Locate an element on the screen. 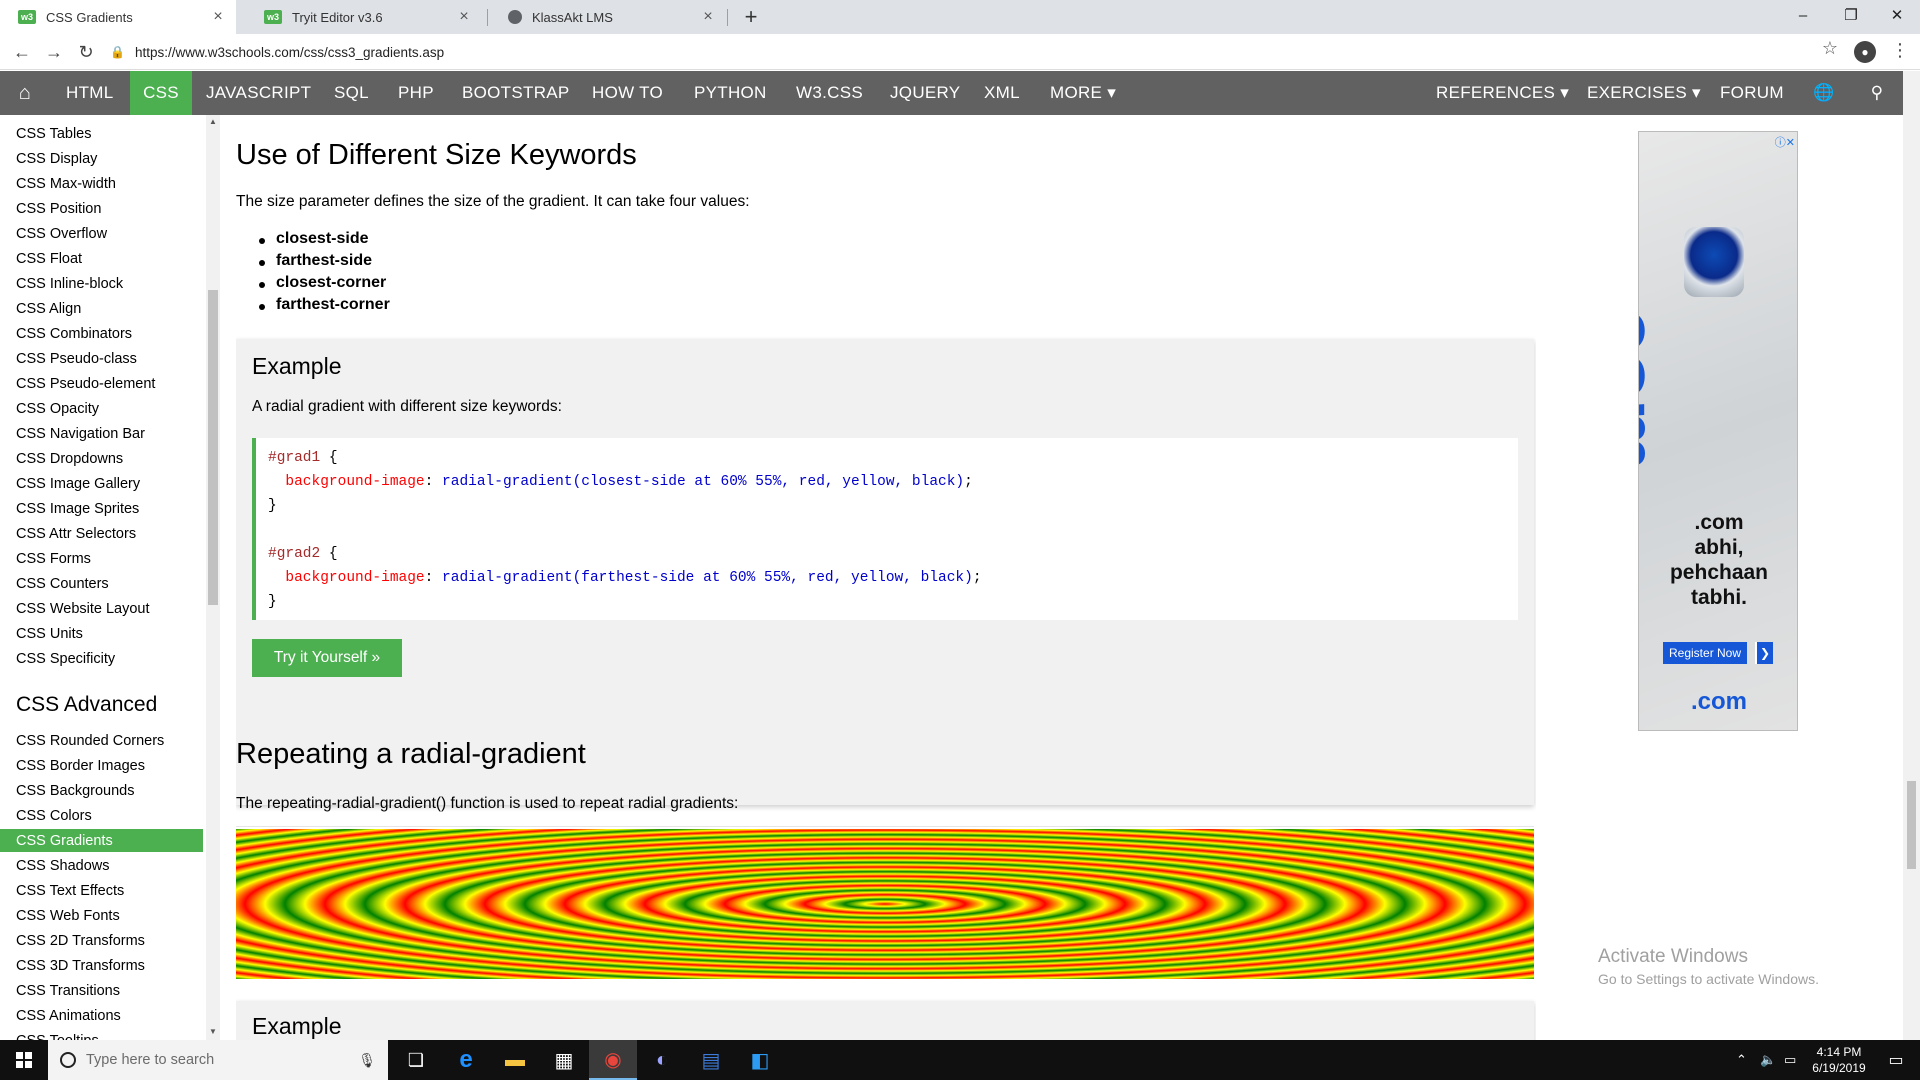 Image resolution: width=1920 pixels, height=1080 pixels. nav-more-dropdown: MORE ▾ is located at coordinates (1083, 93).